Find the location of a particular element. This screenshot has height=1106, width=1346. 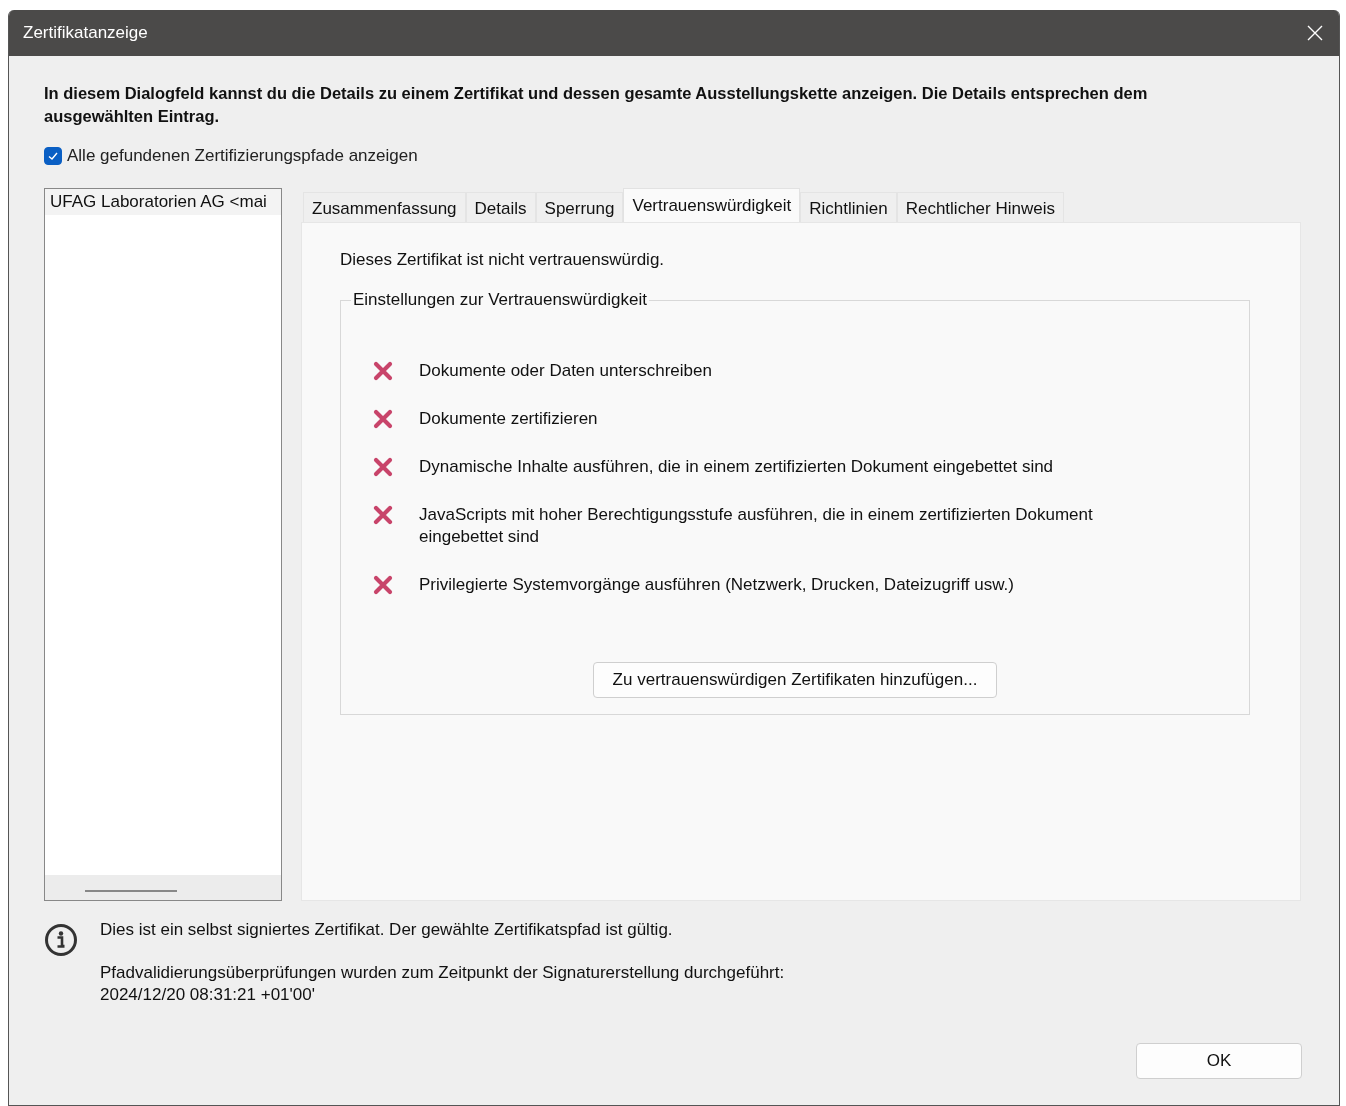

description-text: In diesem Dialogfeld kannst du die Details zu einem Zertifikat und dessen gesamte Ausstellungskette anzeigen. Die Details entsprechen dem ausgewählten Eintrag. is located at coordinates (596, 105).